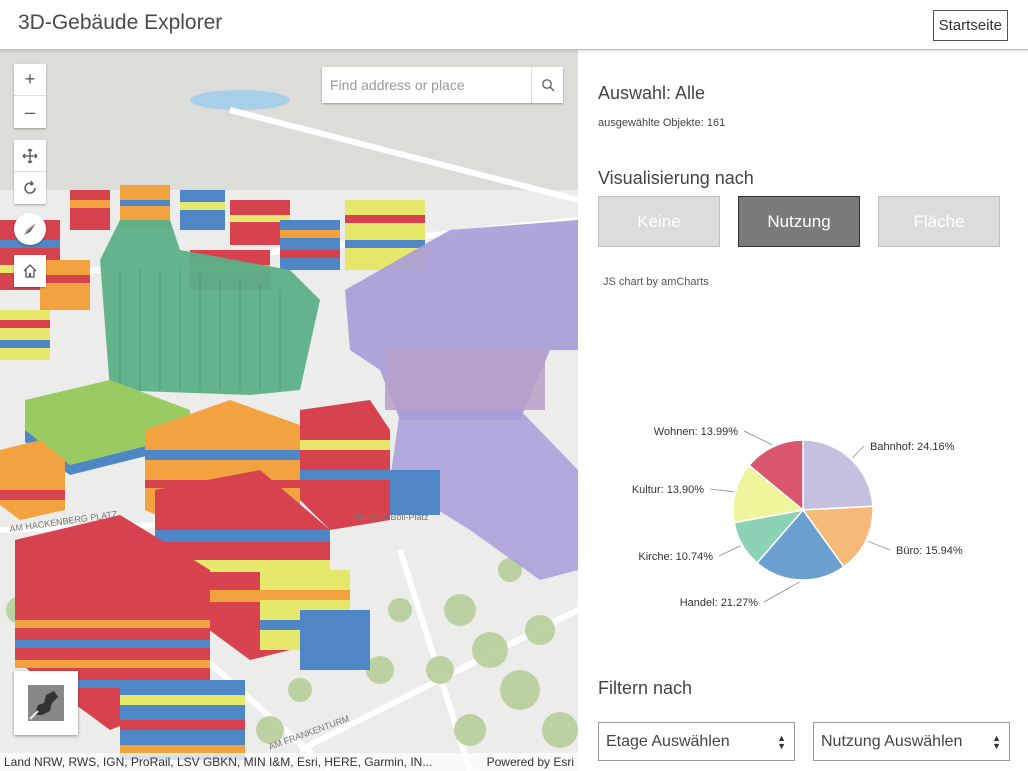  I want to click on usage-filter-select: Nutzung Auswählen ▲ ▼, so click(911, 741).